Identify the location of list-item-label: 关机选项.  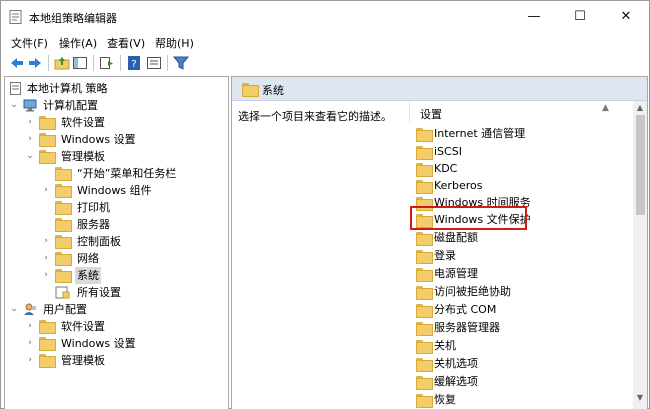
(456, 363).